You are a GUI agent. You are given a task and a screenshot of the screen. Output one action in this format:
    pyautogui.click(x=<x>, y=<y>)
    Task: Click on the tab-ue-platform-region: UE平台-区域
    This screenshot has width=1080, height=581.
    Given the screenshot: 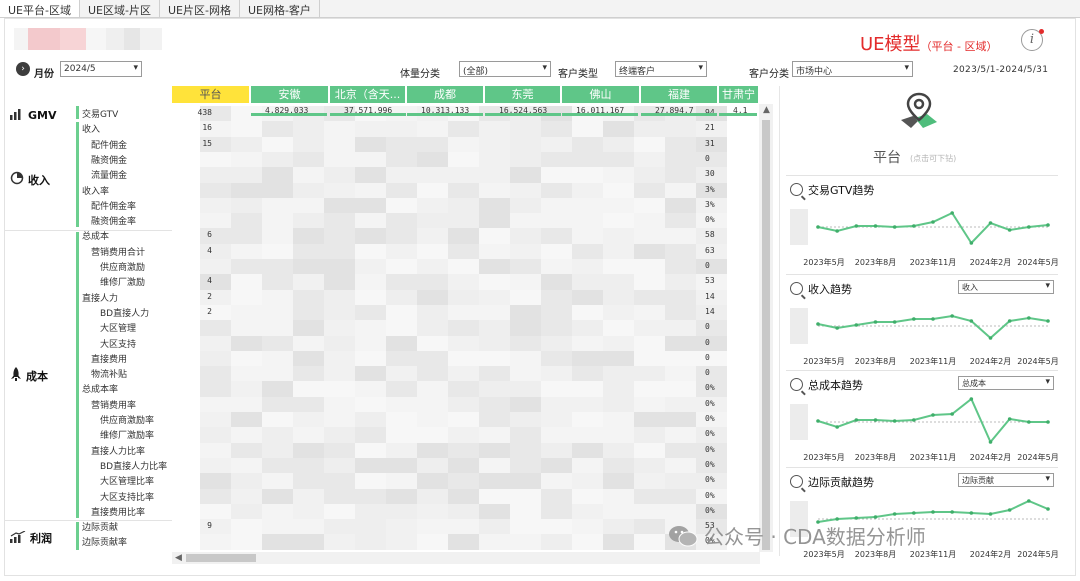 What is the action you would take?
    pyautogui.click(x=40, y=8)
    